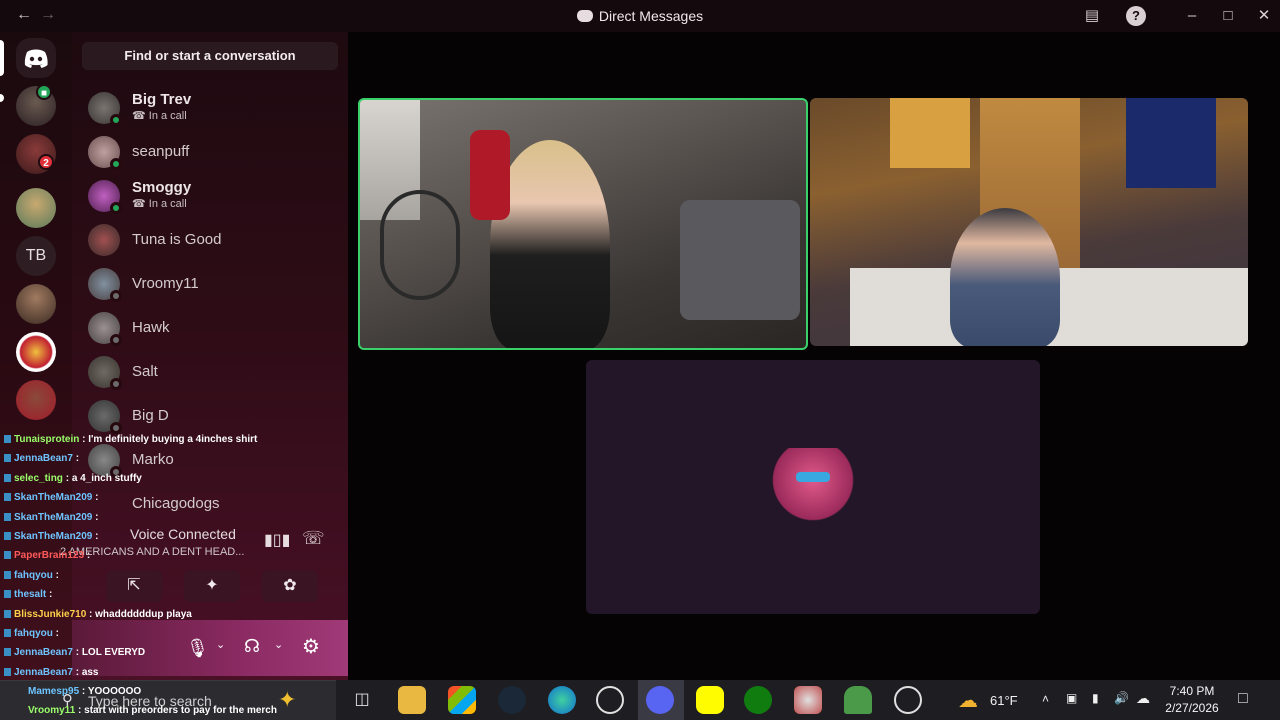 The image size is (1280, 720). Describe the element at coordinates (808, 700) in the screenshot. I see `app-icon` at that location.